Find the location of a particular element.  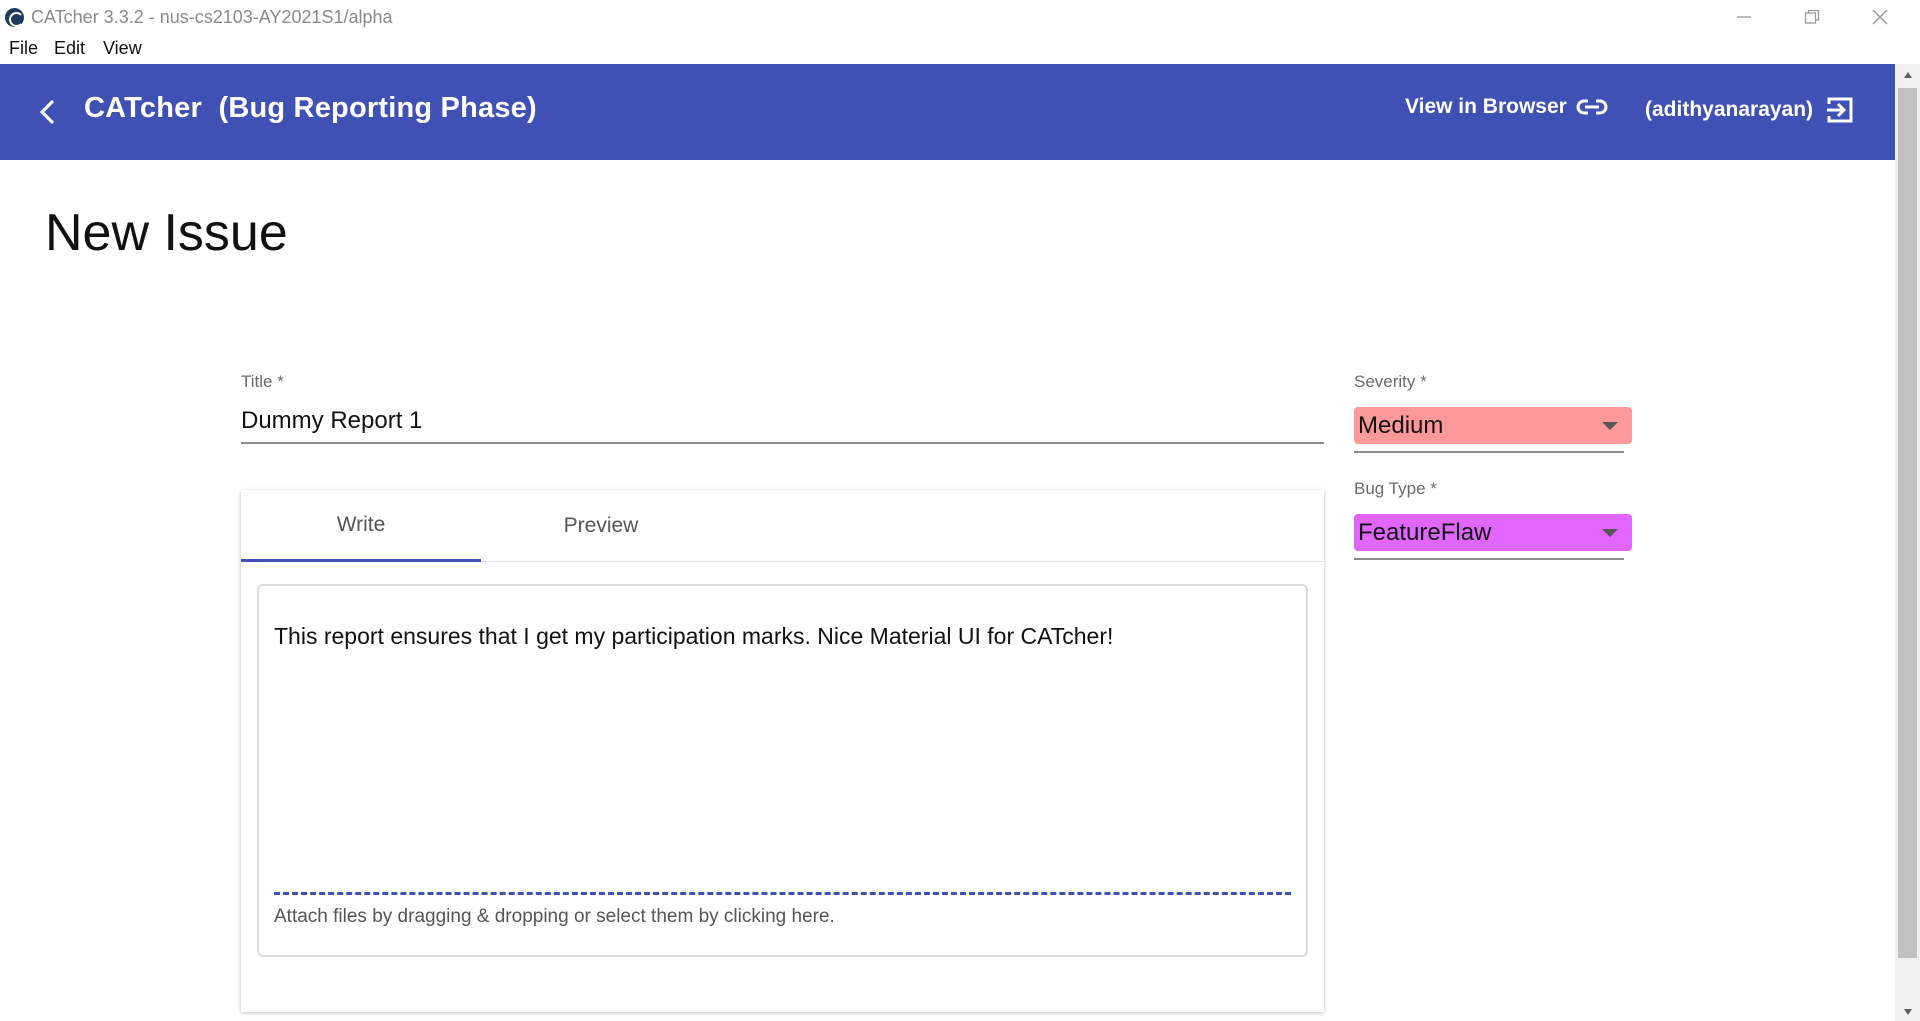

title-underline is located at coordinates (782, 443).